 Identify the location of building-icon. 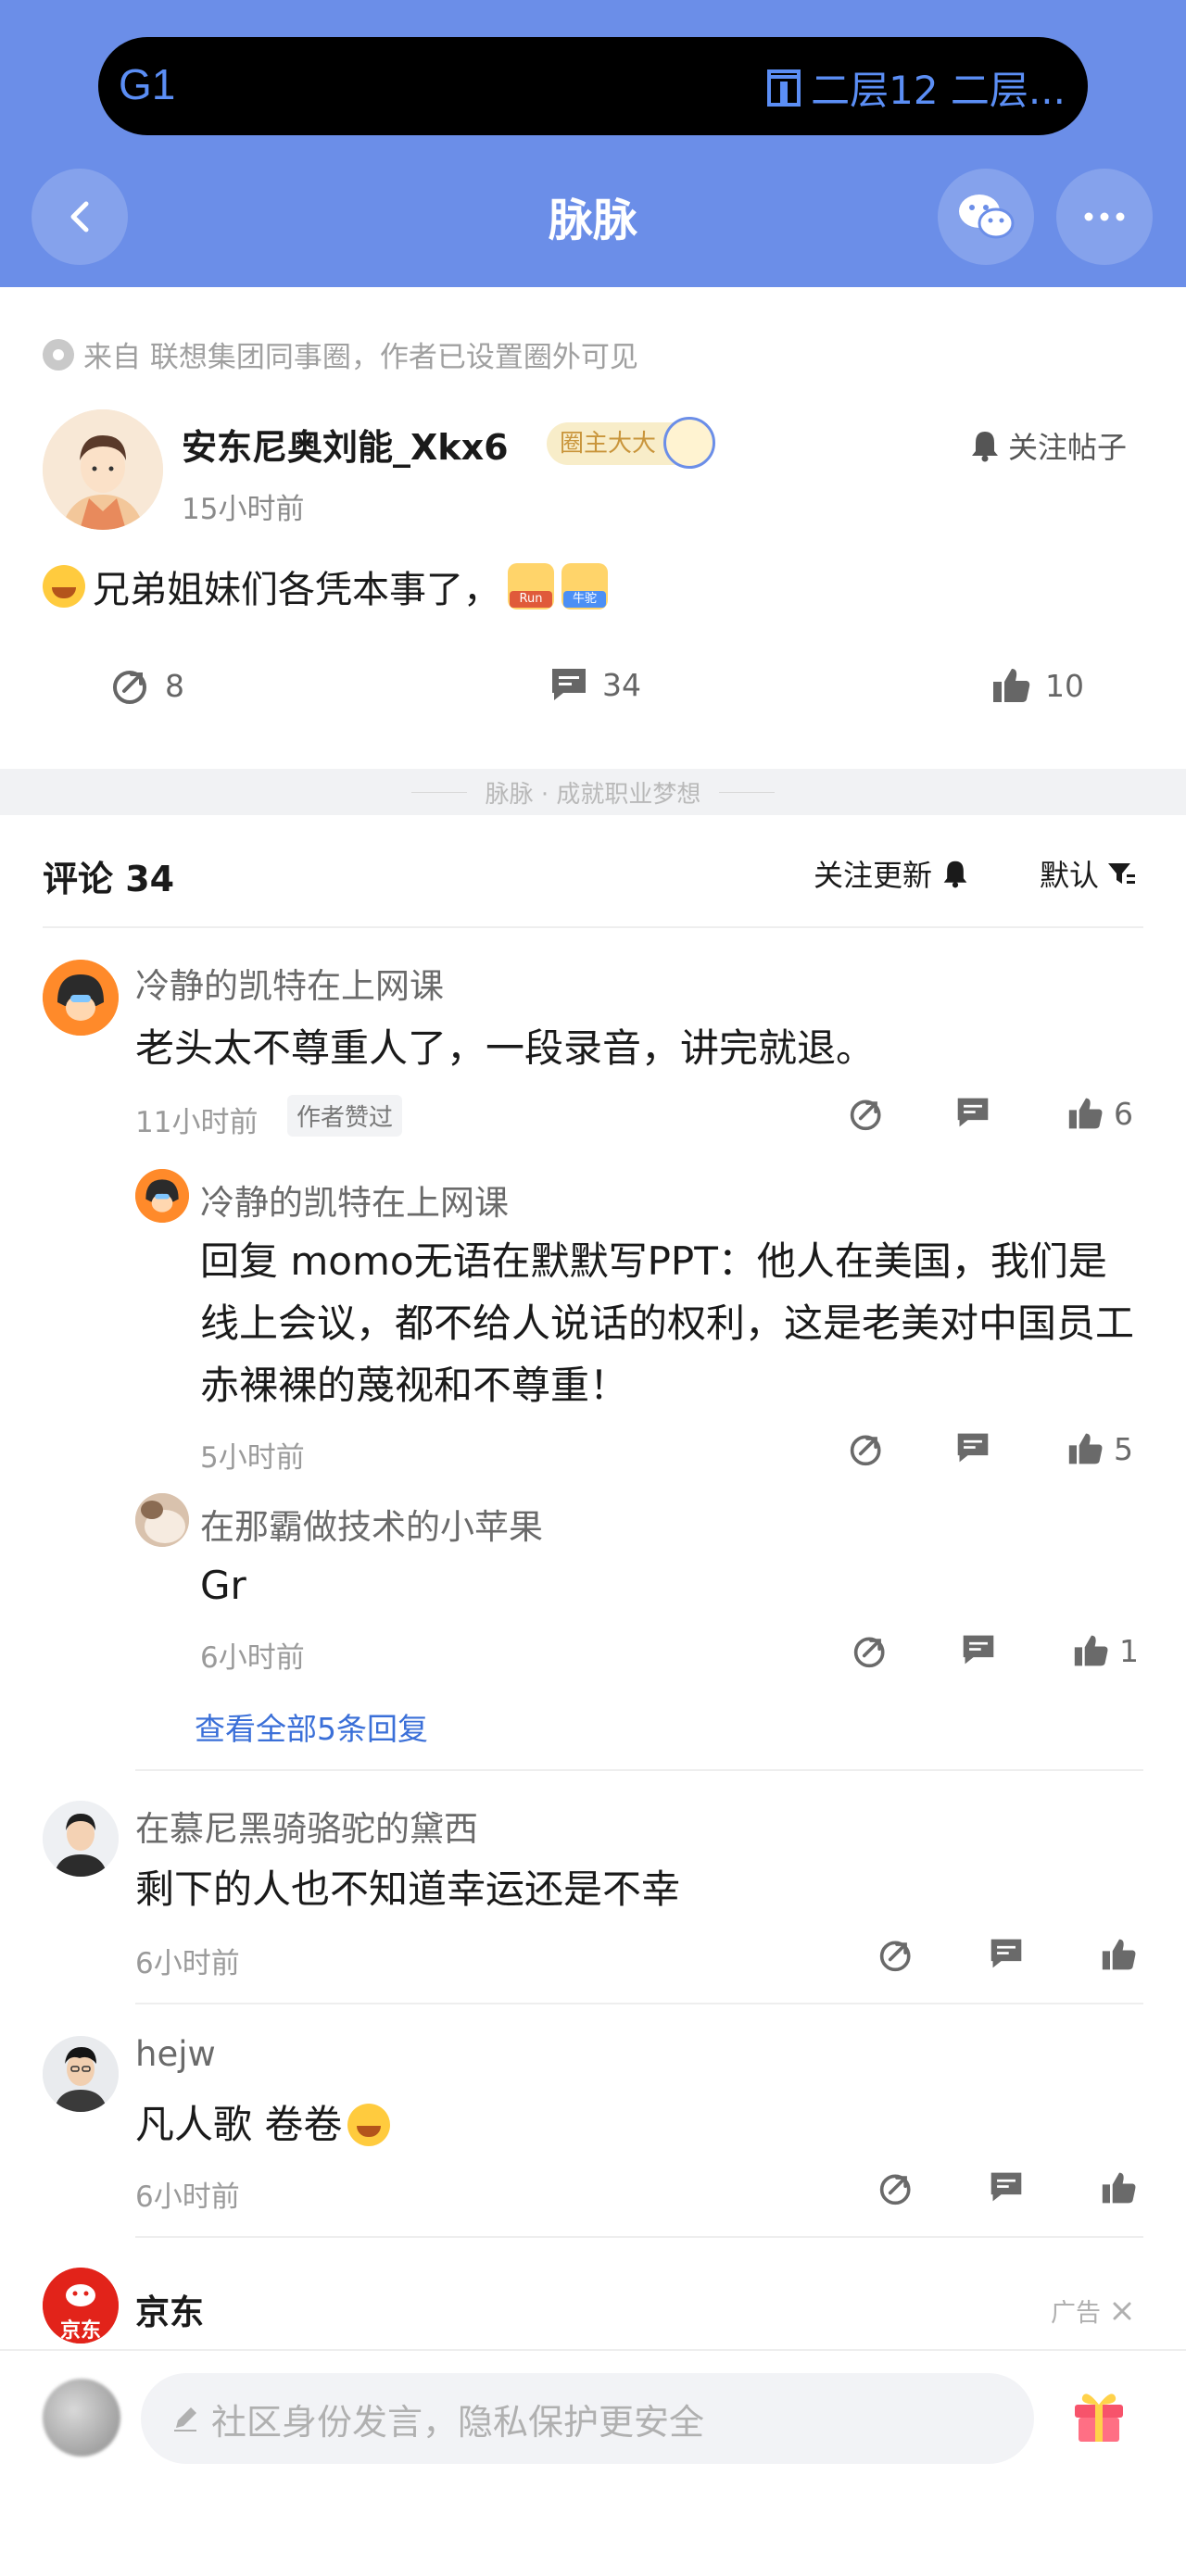
(784, 88).